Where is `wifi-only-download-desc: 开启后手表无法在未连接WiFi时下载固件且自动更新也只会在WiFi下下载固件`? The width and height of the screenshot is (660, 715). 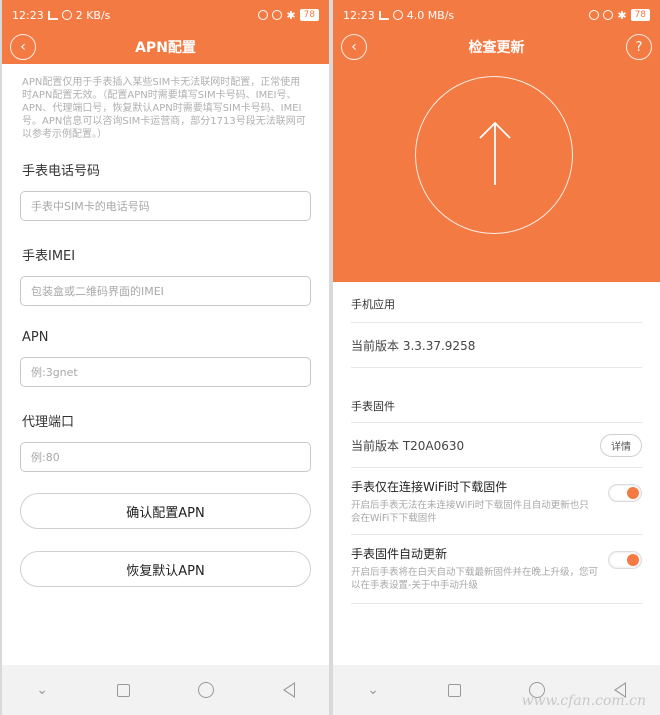 wifi-only-download-desc: 开启后手表无法在未连接WiFi时下载固件且自动更新也只会在WiFi下下载固件 is located at coordinates (470, 512).